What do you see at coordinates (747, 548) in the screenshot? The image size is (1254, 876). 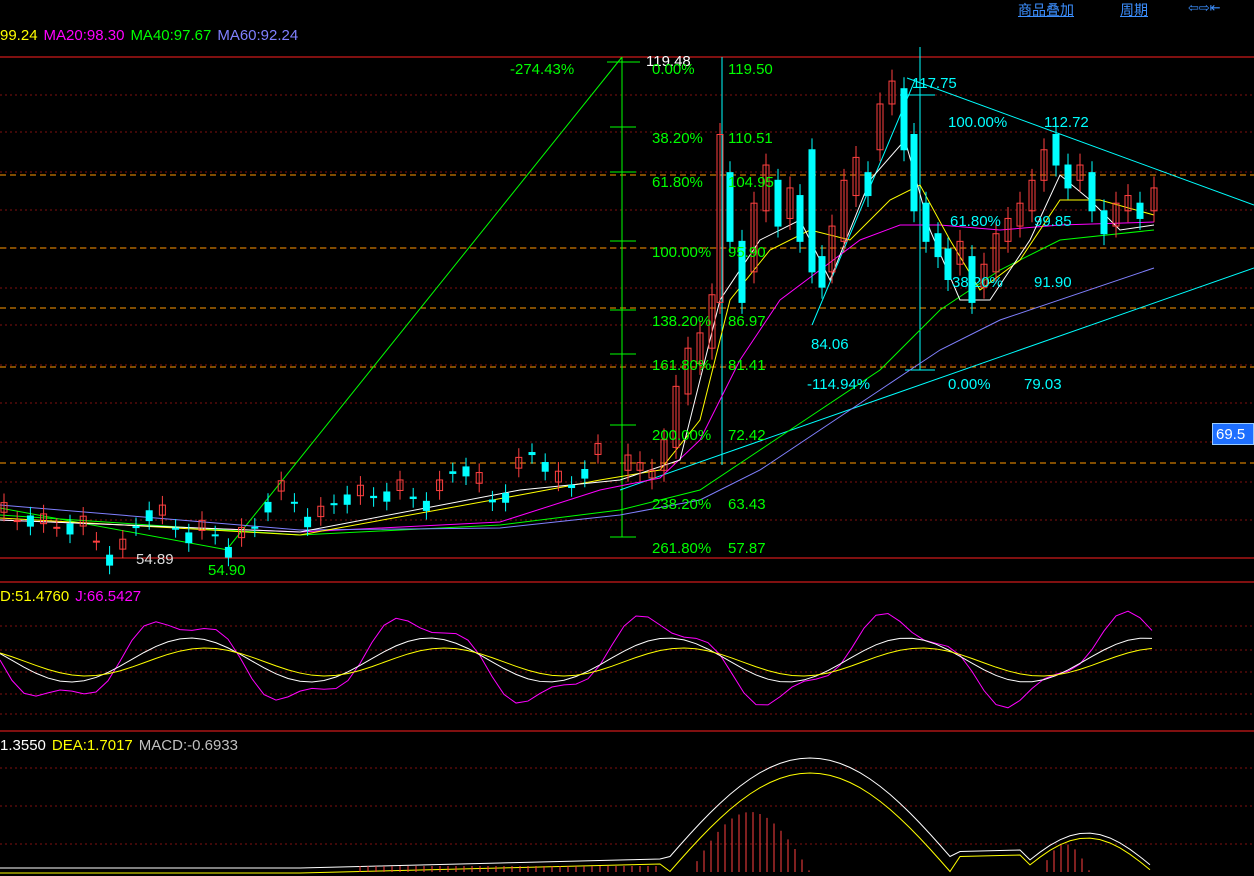 I see `fib-level-price: 57.87` at bounding box center [747, 548].